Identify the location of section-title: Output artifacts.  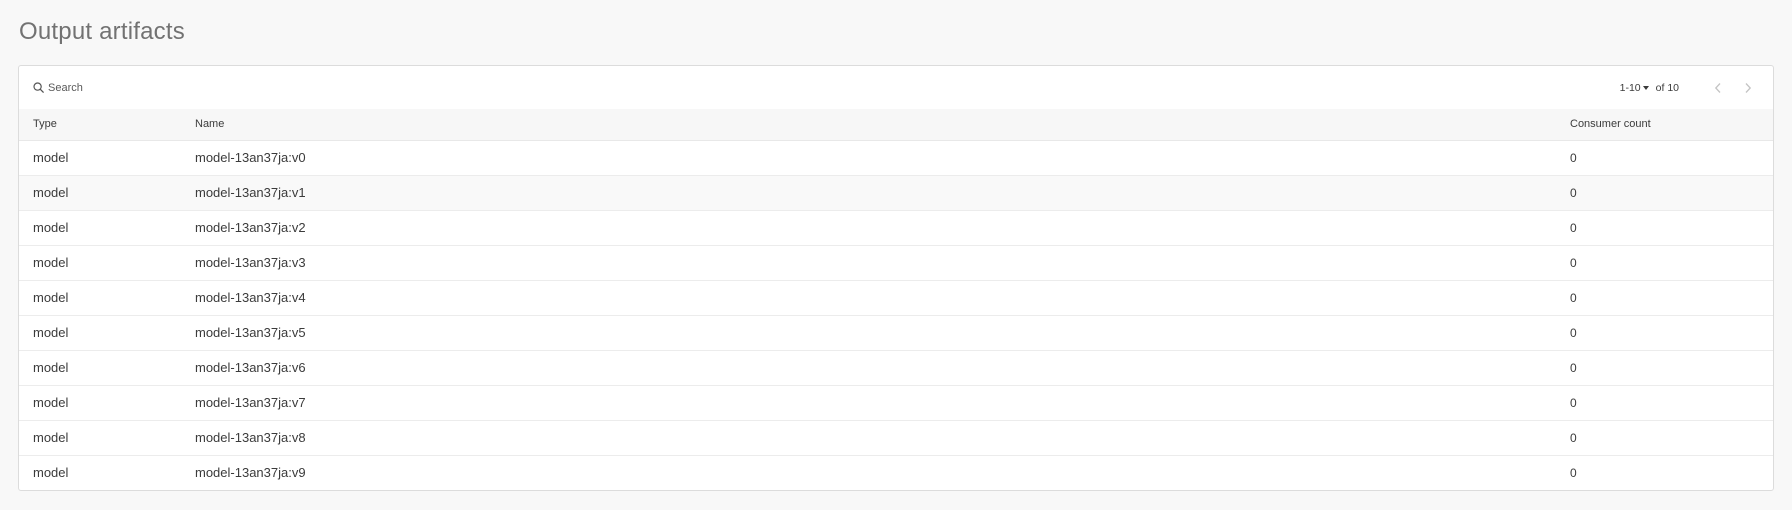
(102, 31).